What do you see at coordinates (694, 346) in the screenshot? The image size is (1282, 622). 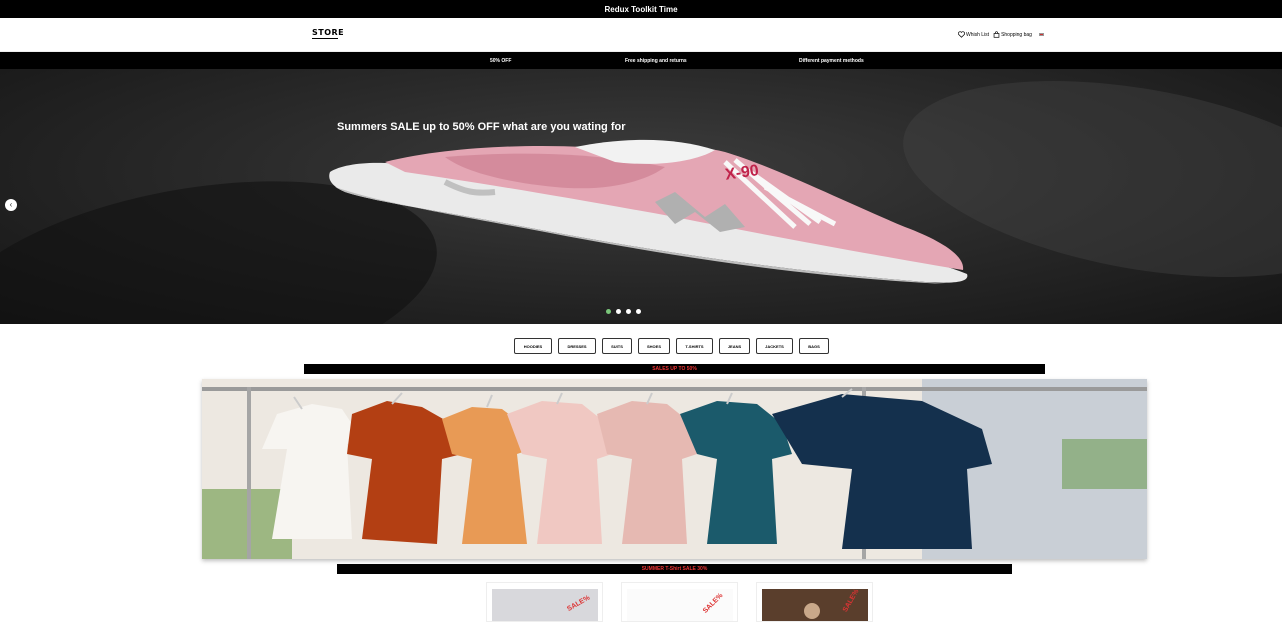 I see `category-tshirts-button: T-SHIRTS` at bounding box center [694, 346].